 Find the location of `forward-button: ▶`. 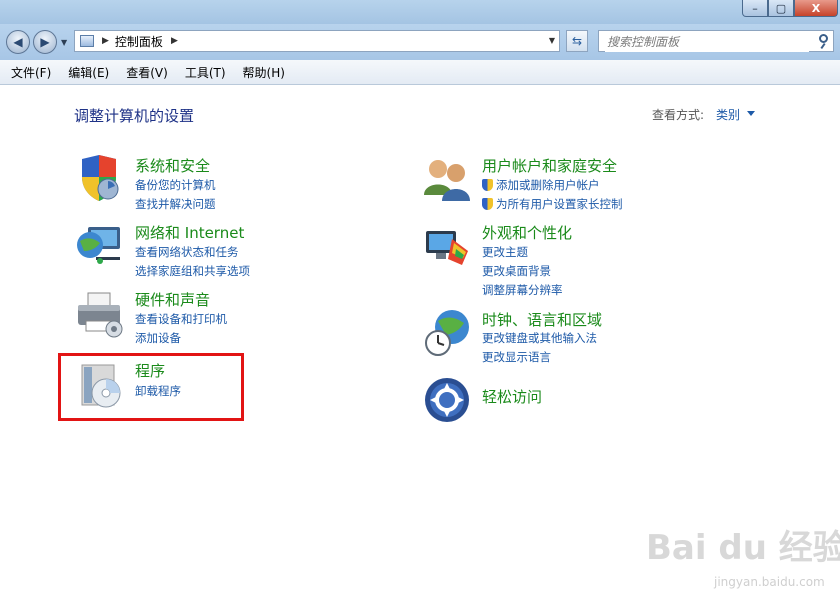

forward-button: ▶ is located at coordinates (45, 42).